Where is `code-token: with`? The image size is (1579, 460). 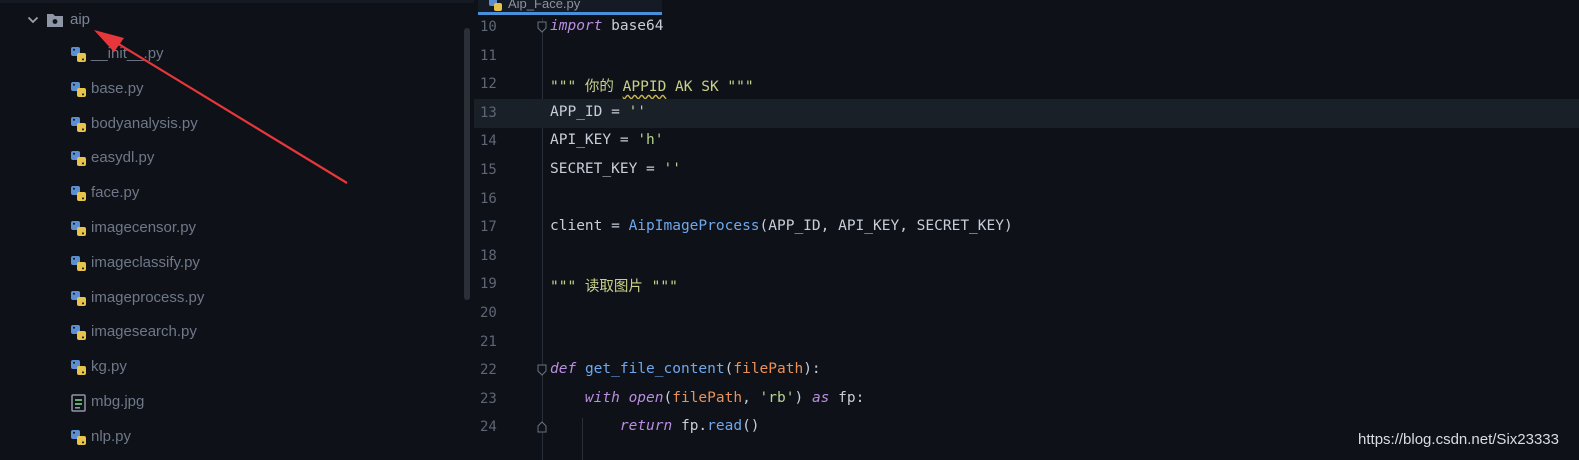
code-token: with is located at coordinates (602, 397).